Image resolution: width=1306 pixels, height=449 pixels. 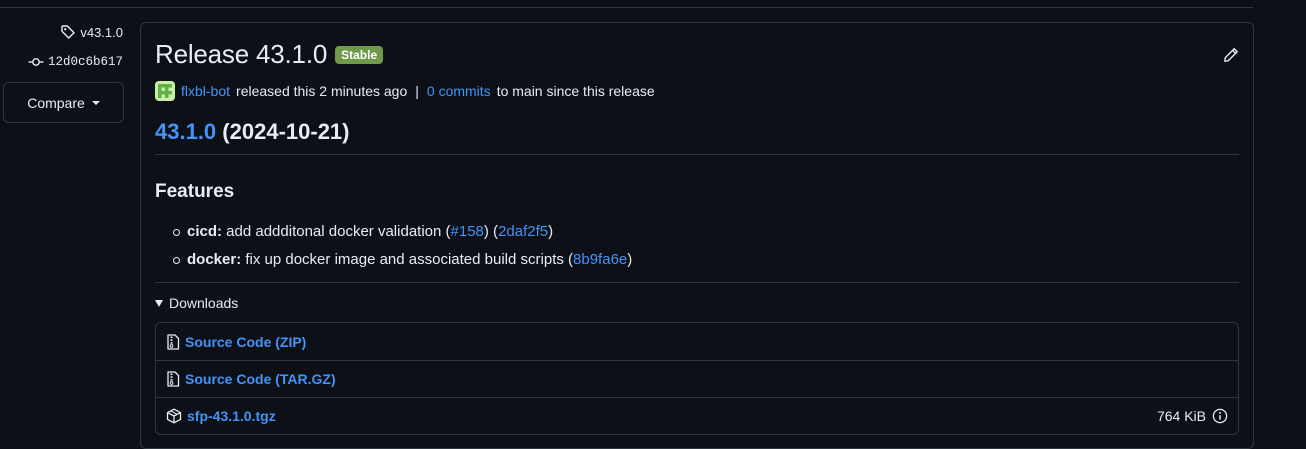 I want to click on commit-sha: 12d0c6b617, so click(x=85, y=62).